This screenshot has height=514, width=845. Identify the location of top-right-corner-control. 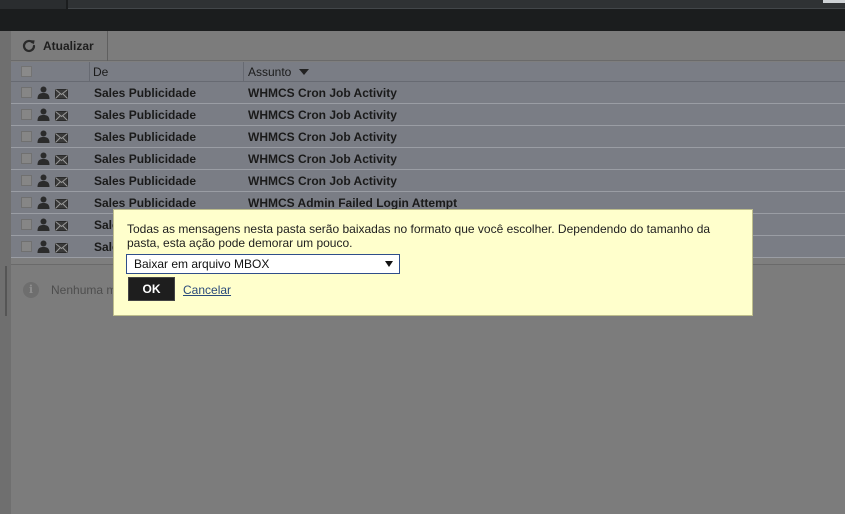
(834, 1).